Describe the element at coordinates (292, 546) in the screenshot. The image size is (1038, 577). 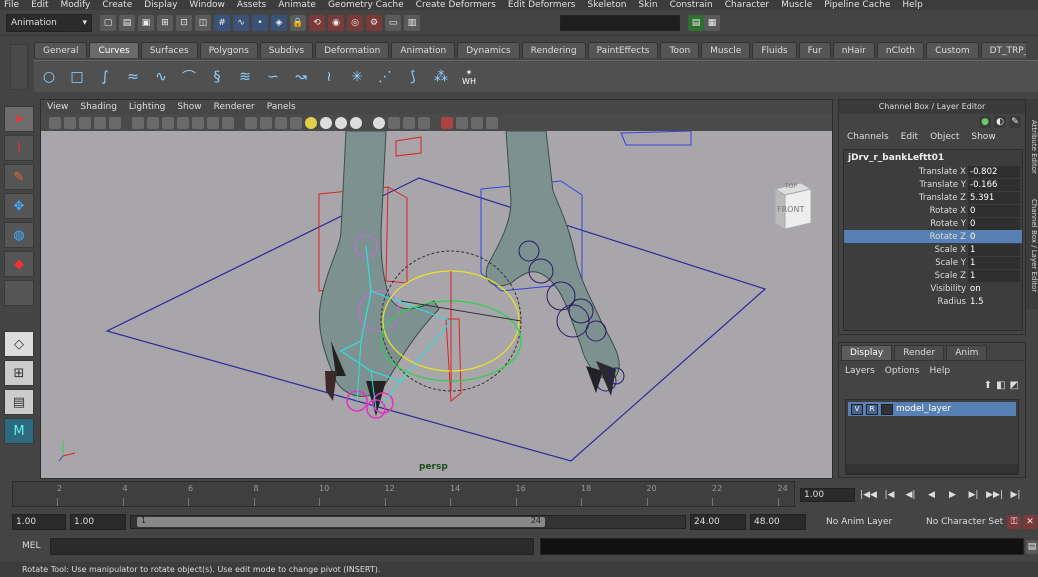
I see `command-input` at that location.